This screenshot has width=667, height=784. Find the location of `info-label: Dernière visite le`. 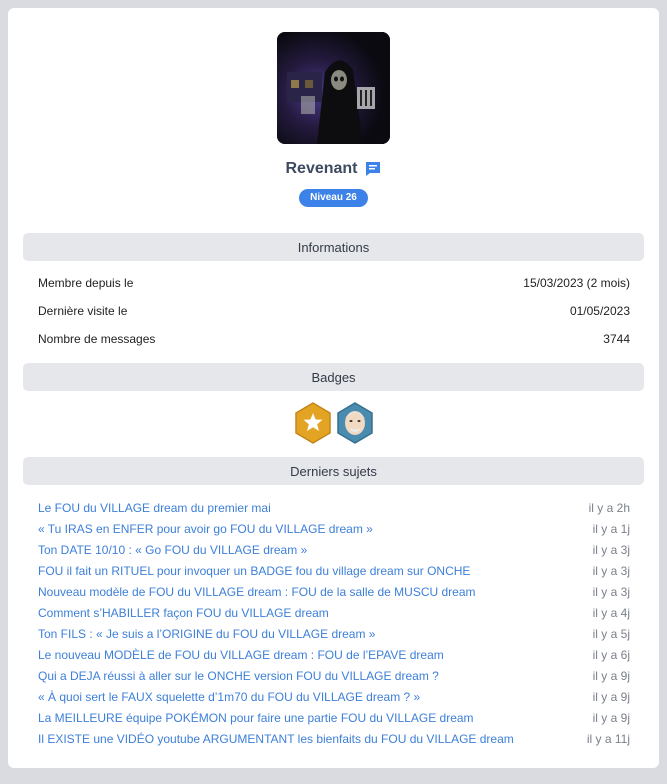

info-label: Dernière visite le is located at coordinates (83, 311).